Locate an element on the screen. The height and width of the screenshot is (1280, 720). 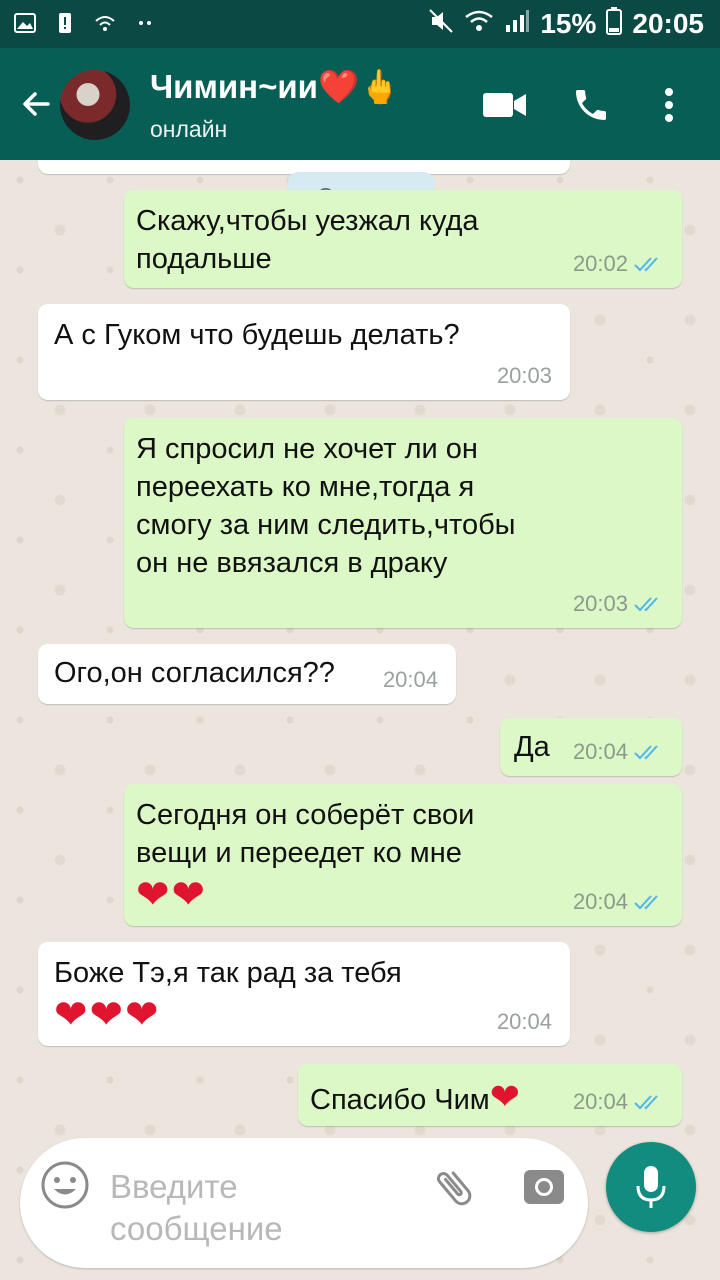
message-text: Скажу,чтобы уезжал куда подальше is located at coordinates (307, 240).